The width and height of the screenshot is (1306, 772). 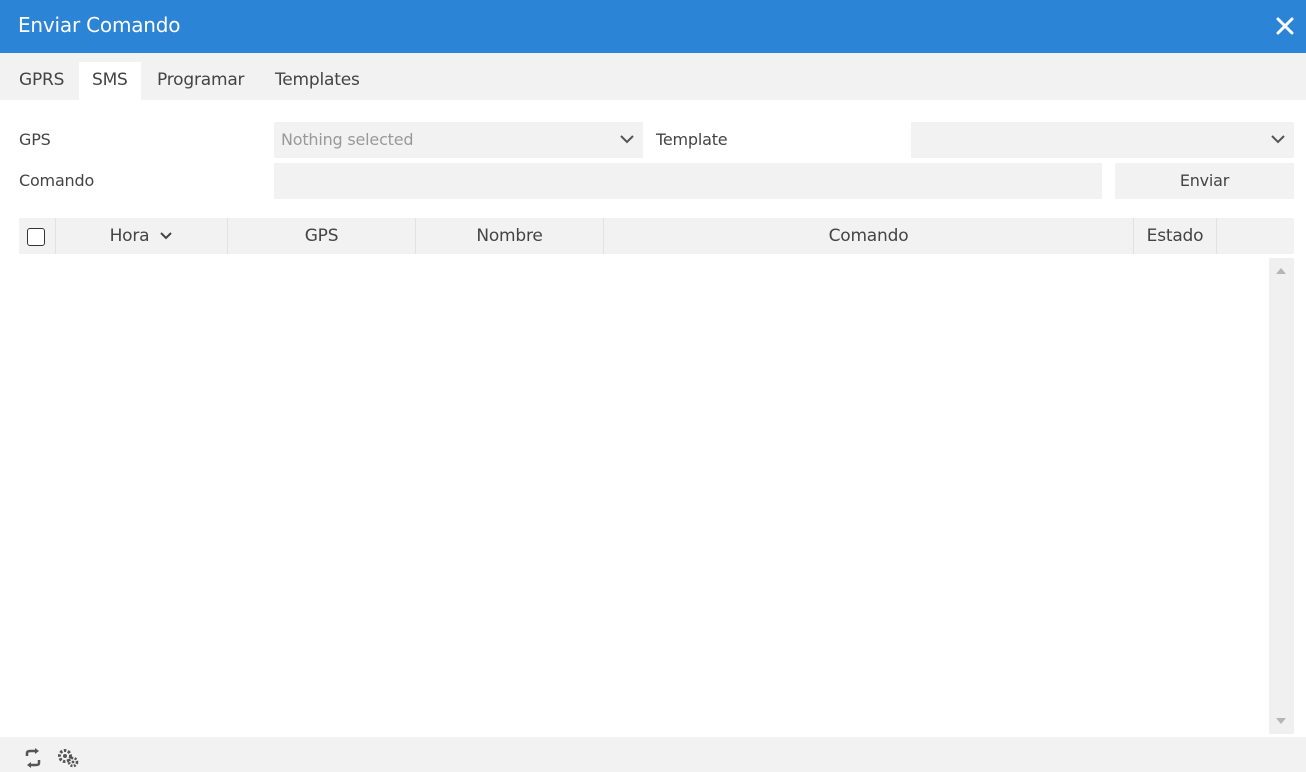 I want to click on gps-label: GPS, so click(x=35, y=139).